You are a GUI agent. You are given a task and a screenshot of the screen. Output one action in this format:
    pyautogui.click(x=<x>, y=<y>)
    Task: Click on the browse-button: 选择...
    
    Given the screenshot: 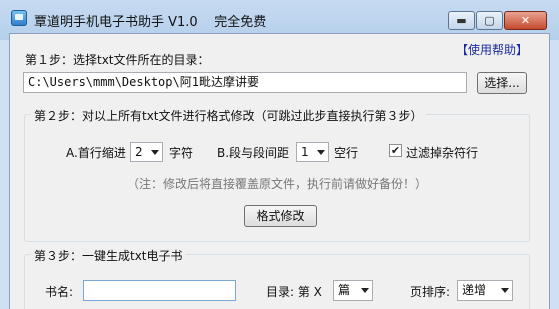 What is the action you would take?
    pyautogui.click(x=502, y=83)
    